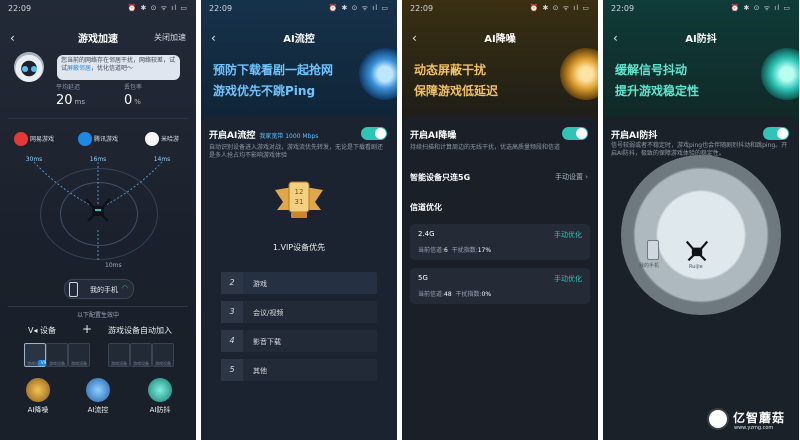  I want to click on mihoyo-icon, so click(151, 138).